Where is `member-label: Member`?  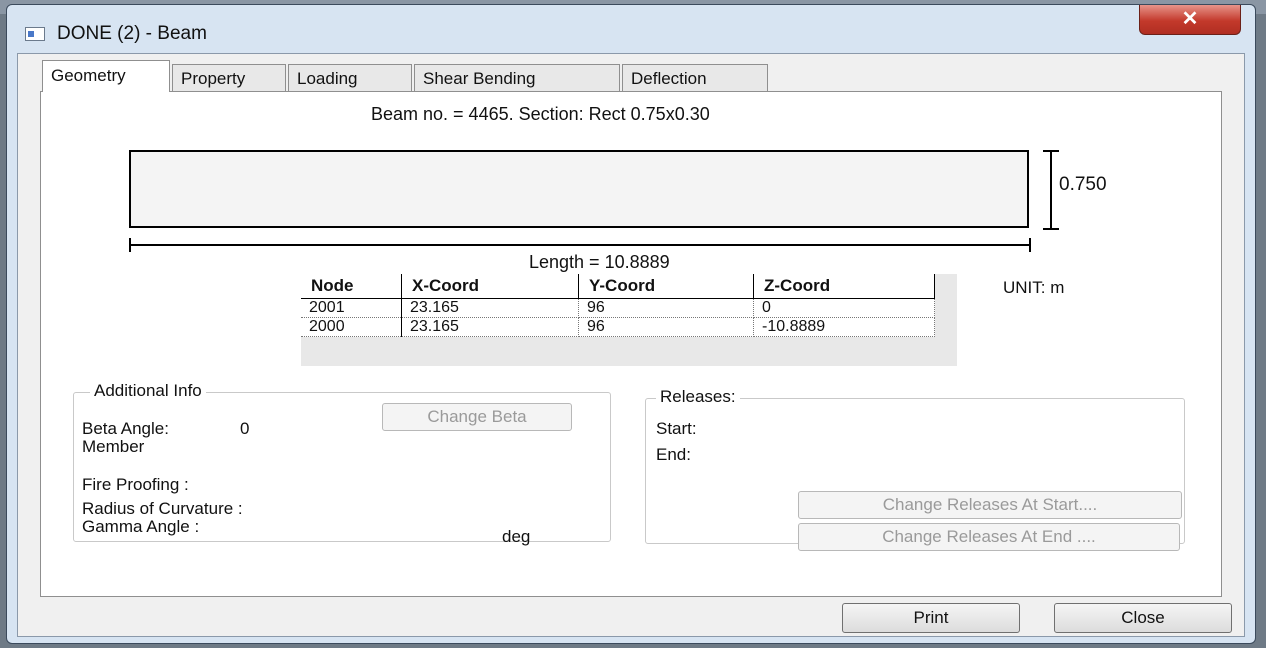
member-label: Member is located at coordinates (113, 446).